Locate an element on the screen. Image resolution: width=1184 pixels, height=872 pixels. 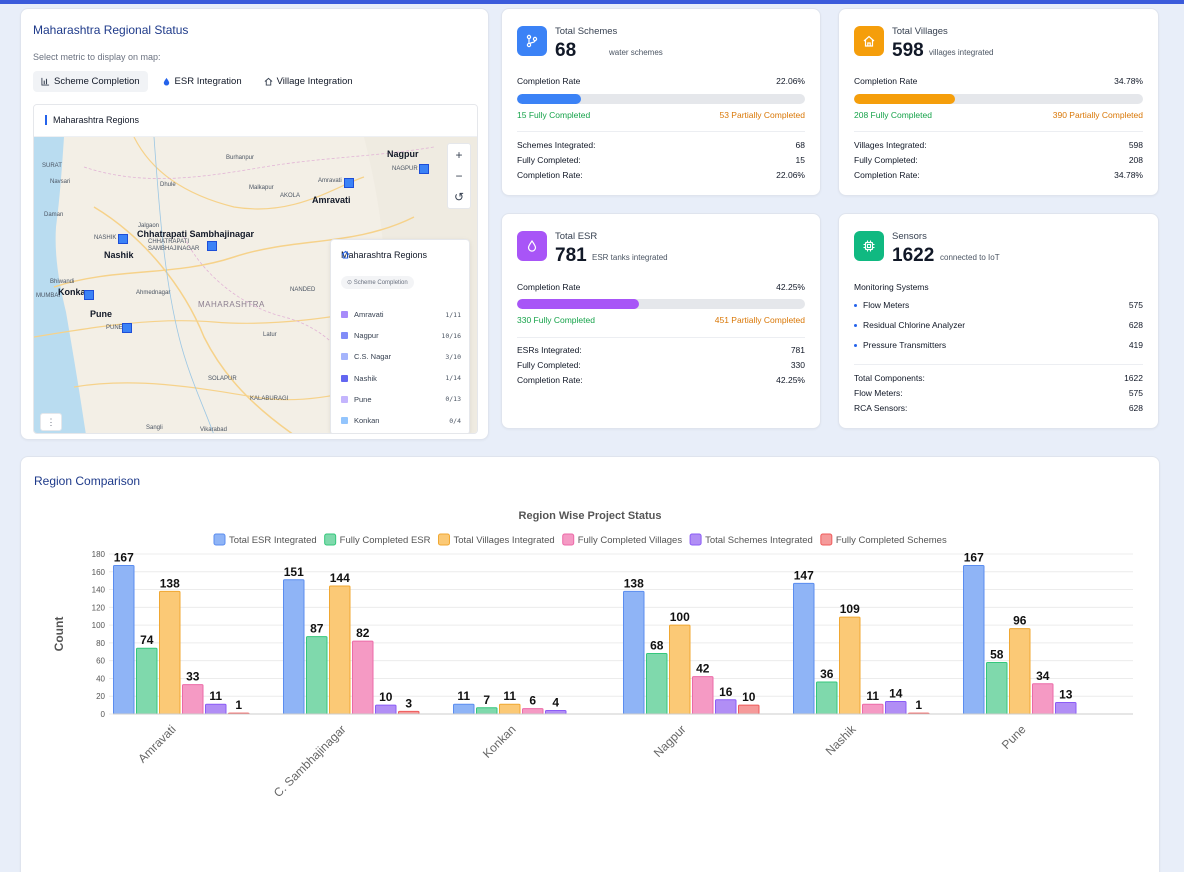
detail-row: ESRs Integrated: 781 is located at coordinates (661, 350).